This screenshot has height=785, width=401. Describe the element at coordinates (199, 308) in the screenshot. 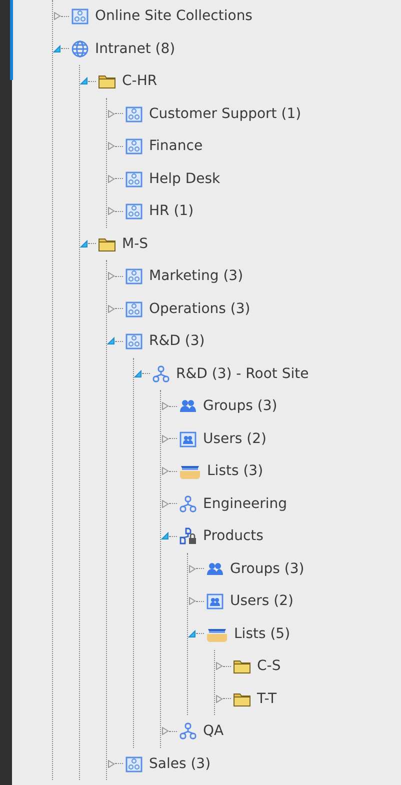

I see `tree-item-label: Operations (3)` at that location.